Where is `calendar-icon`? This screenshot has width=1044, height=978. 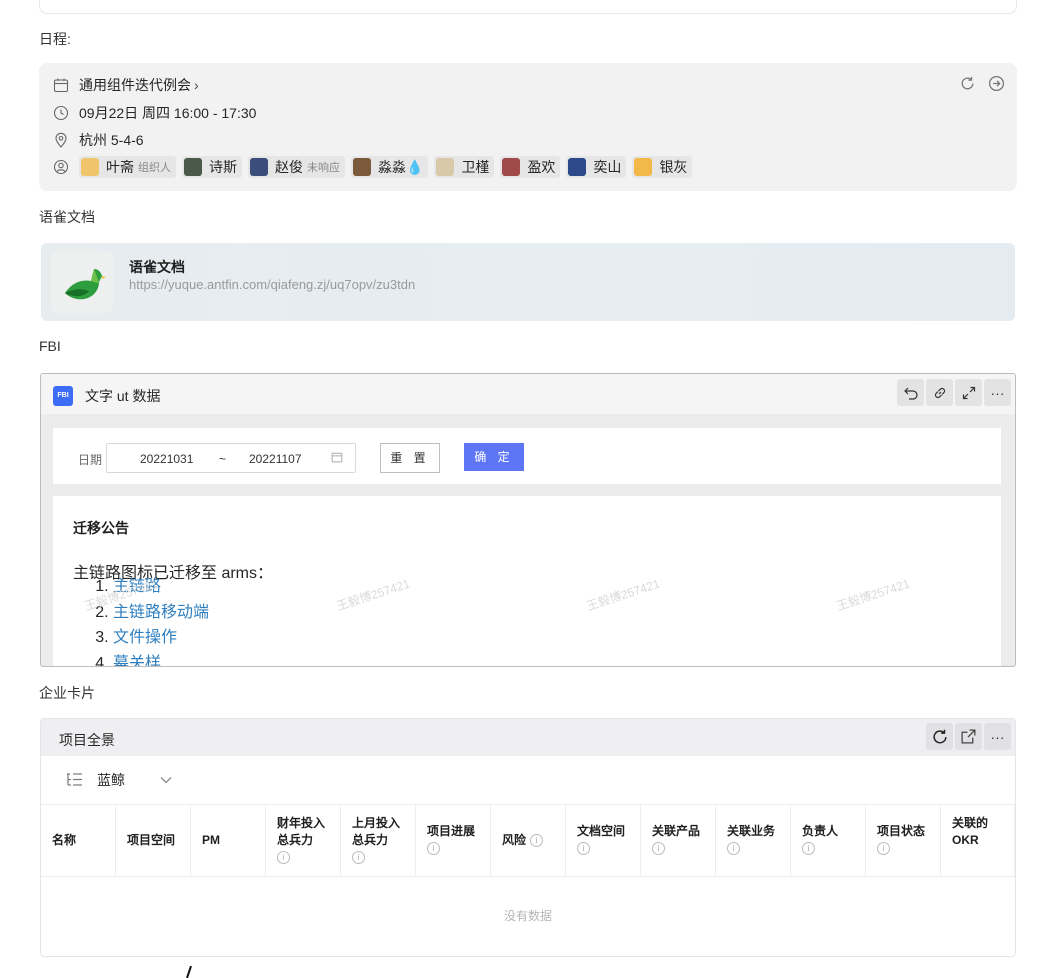 calendar-icon is located at coordinates (61, 85).